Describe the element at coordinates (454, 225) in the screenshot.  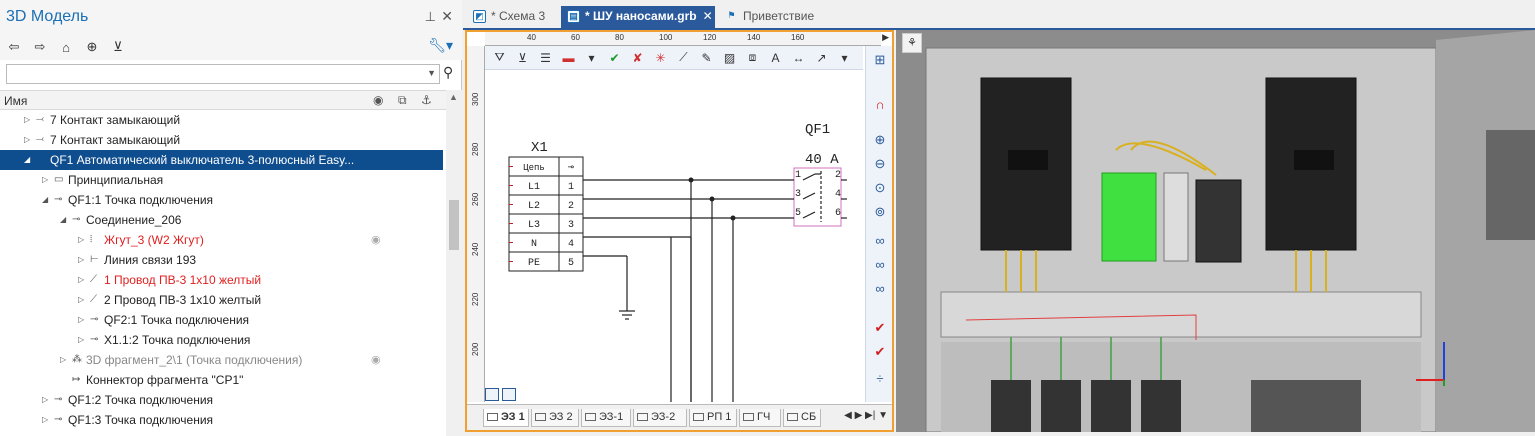
I see `scrollbar-thumb` at that location.